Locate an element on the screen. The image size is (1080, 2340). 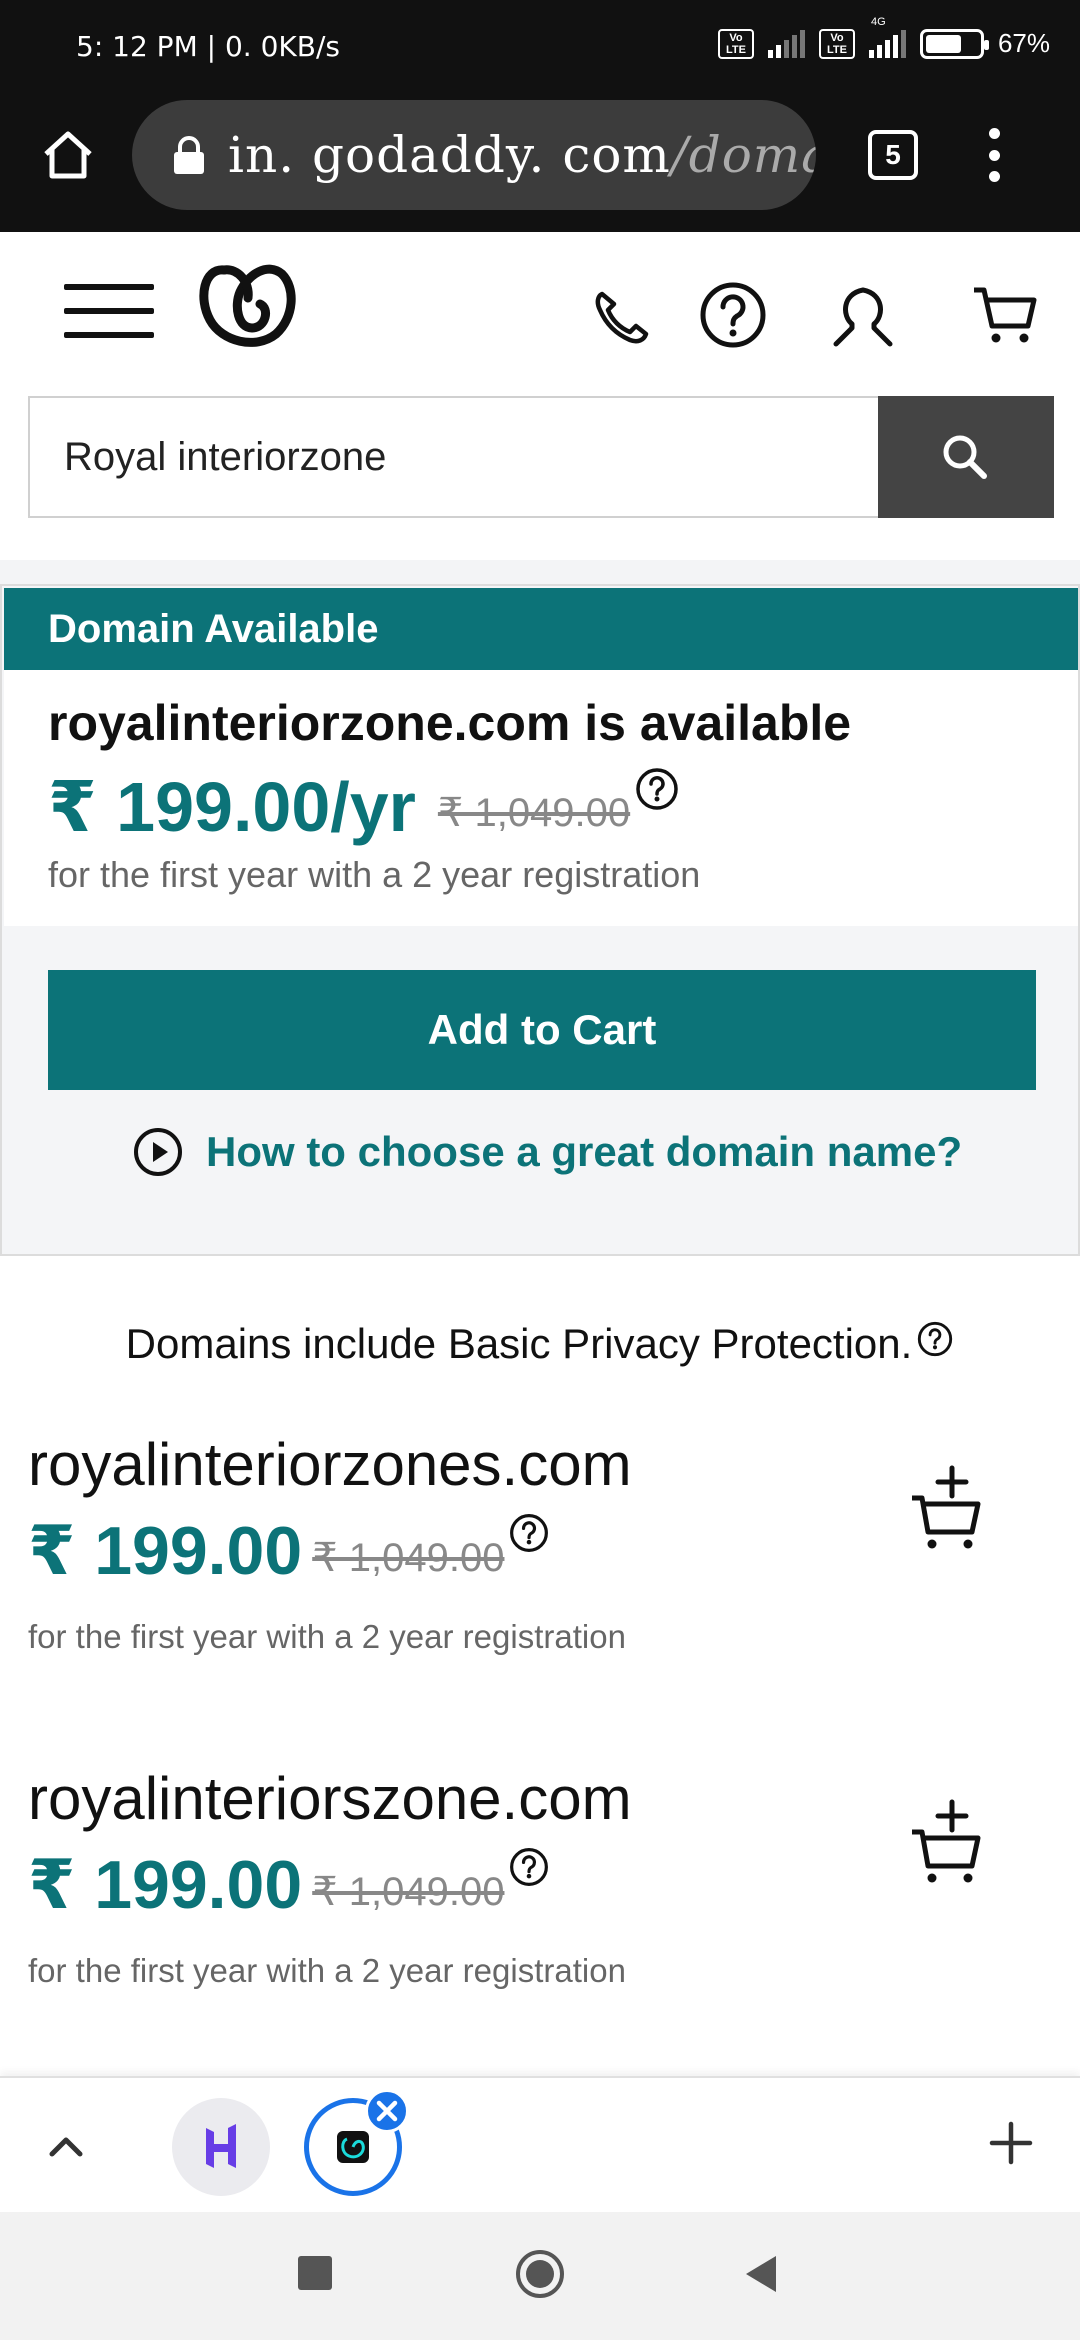
system-nav-bar is located at coordinates (540, 2276).